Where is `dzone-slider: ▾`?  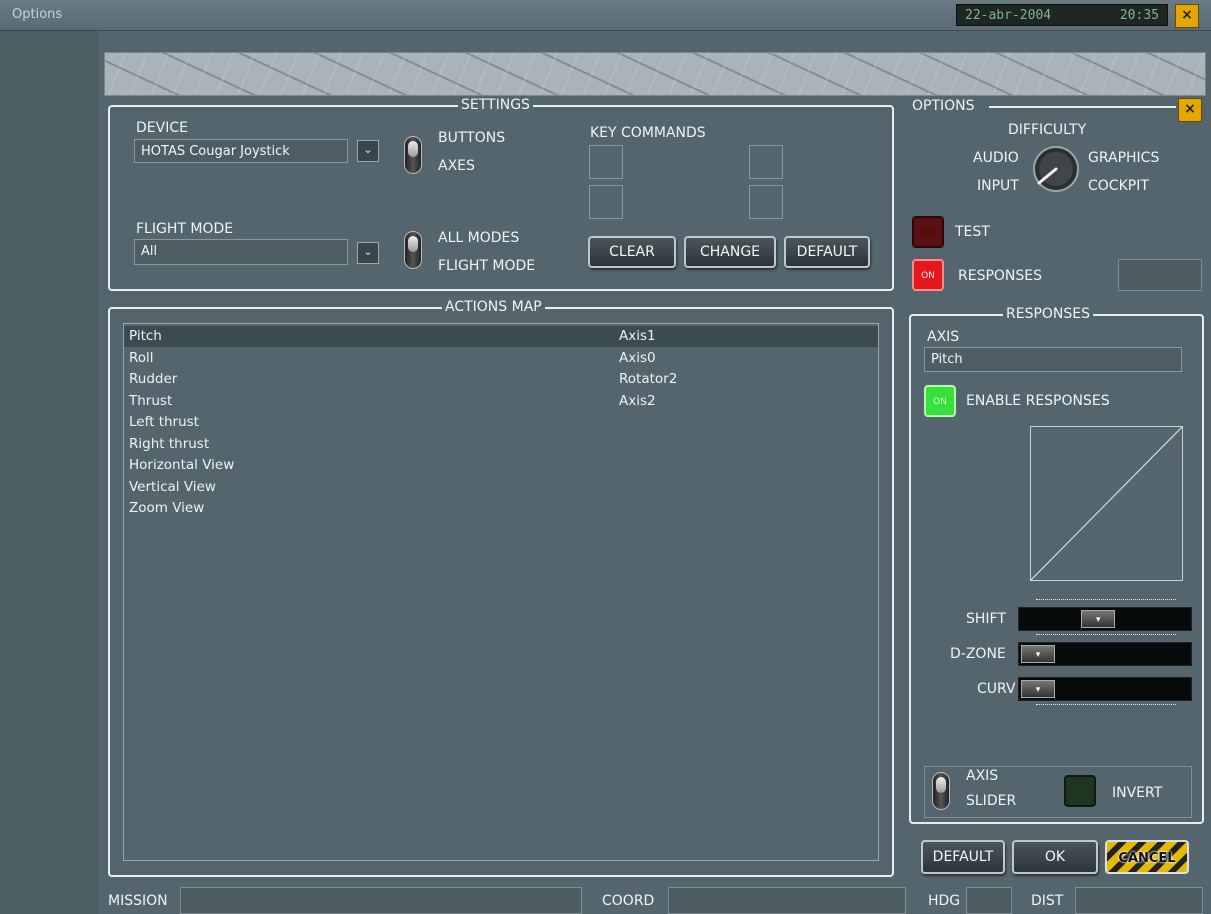
dzone-slider: ▾ is located at coordinates (1105, 654).